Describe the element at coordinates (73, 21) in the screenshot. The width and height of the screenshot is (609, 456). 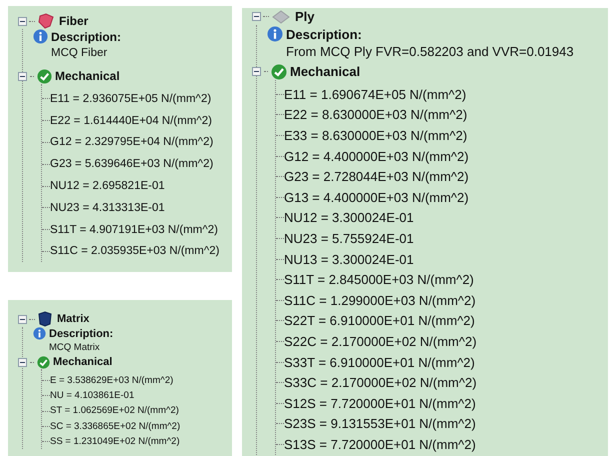
I see `tree-node-label: Fiber` at that location.